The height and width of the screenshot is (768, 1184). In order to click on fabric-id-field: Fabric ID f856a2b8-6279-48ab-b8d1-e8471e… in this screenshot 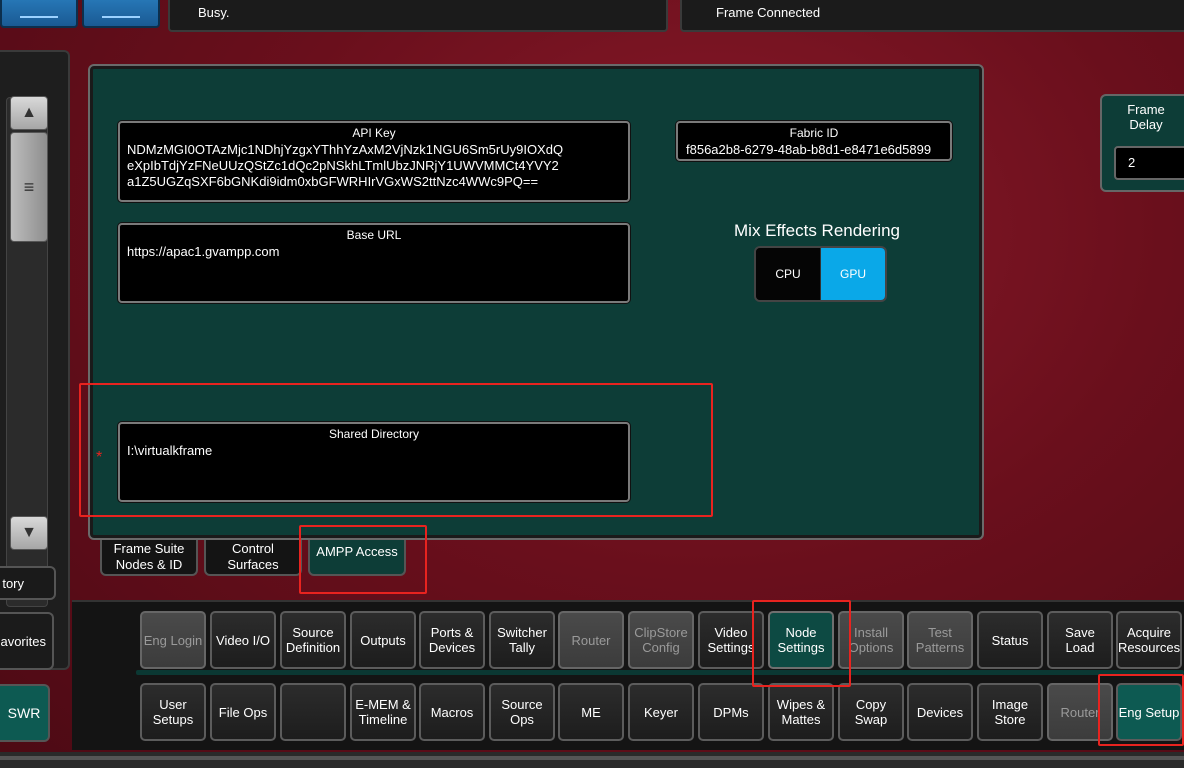, I will do `click(814, 141)`.